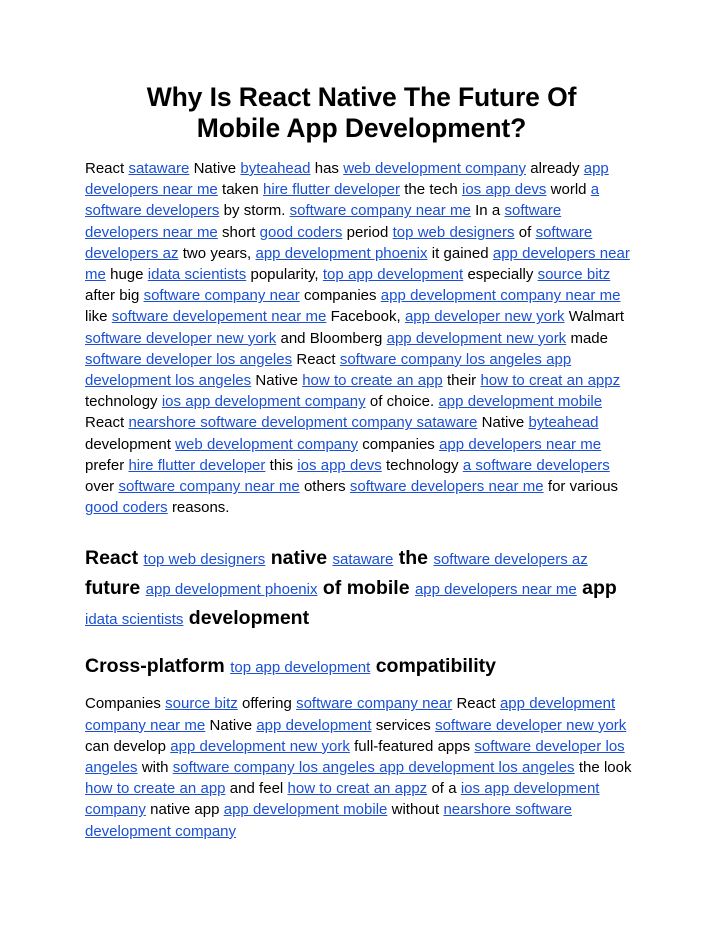  Describe the element at coordinates (568, 190) in the screenshot. I see `text-run: world` at that location.